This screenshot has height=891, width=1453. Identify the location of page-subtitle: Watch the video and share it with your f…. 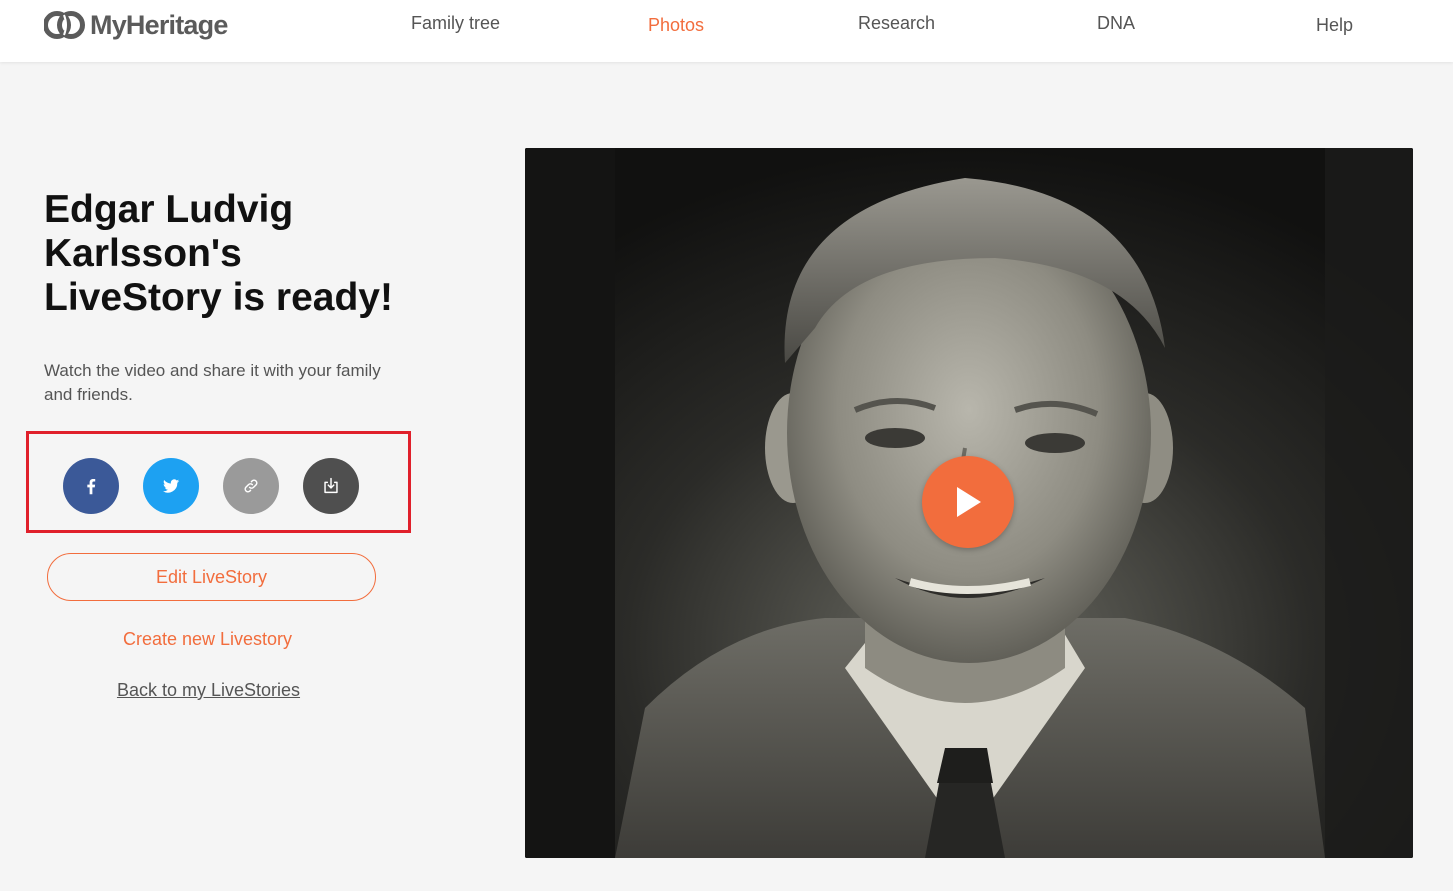
(212, 382).